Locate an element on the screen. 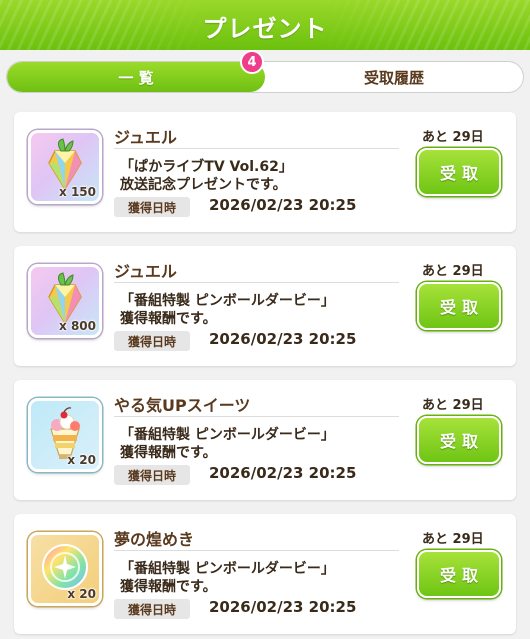 The image size is (530, 639). item-name: 夢の煌めき is located at coordinates (154, 539).